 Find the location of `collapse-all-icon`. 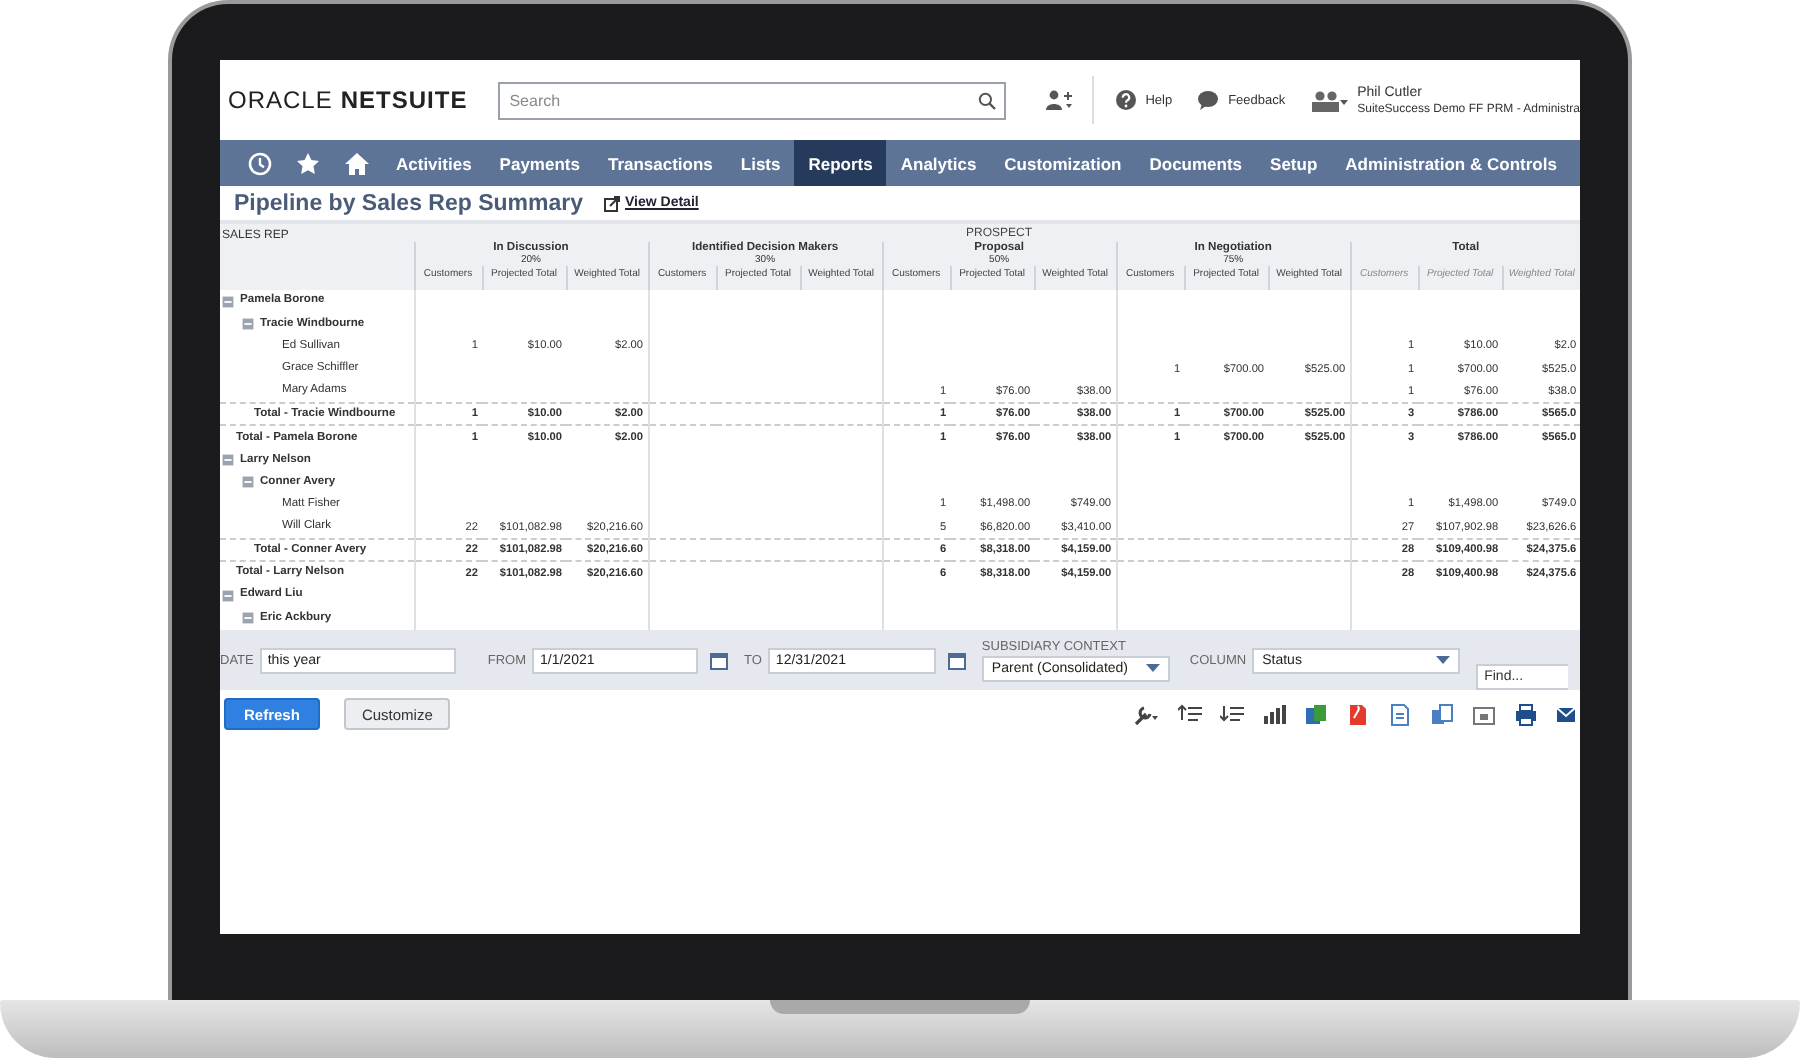

collapse-all-icon is located at coordinates (1190, 714).